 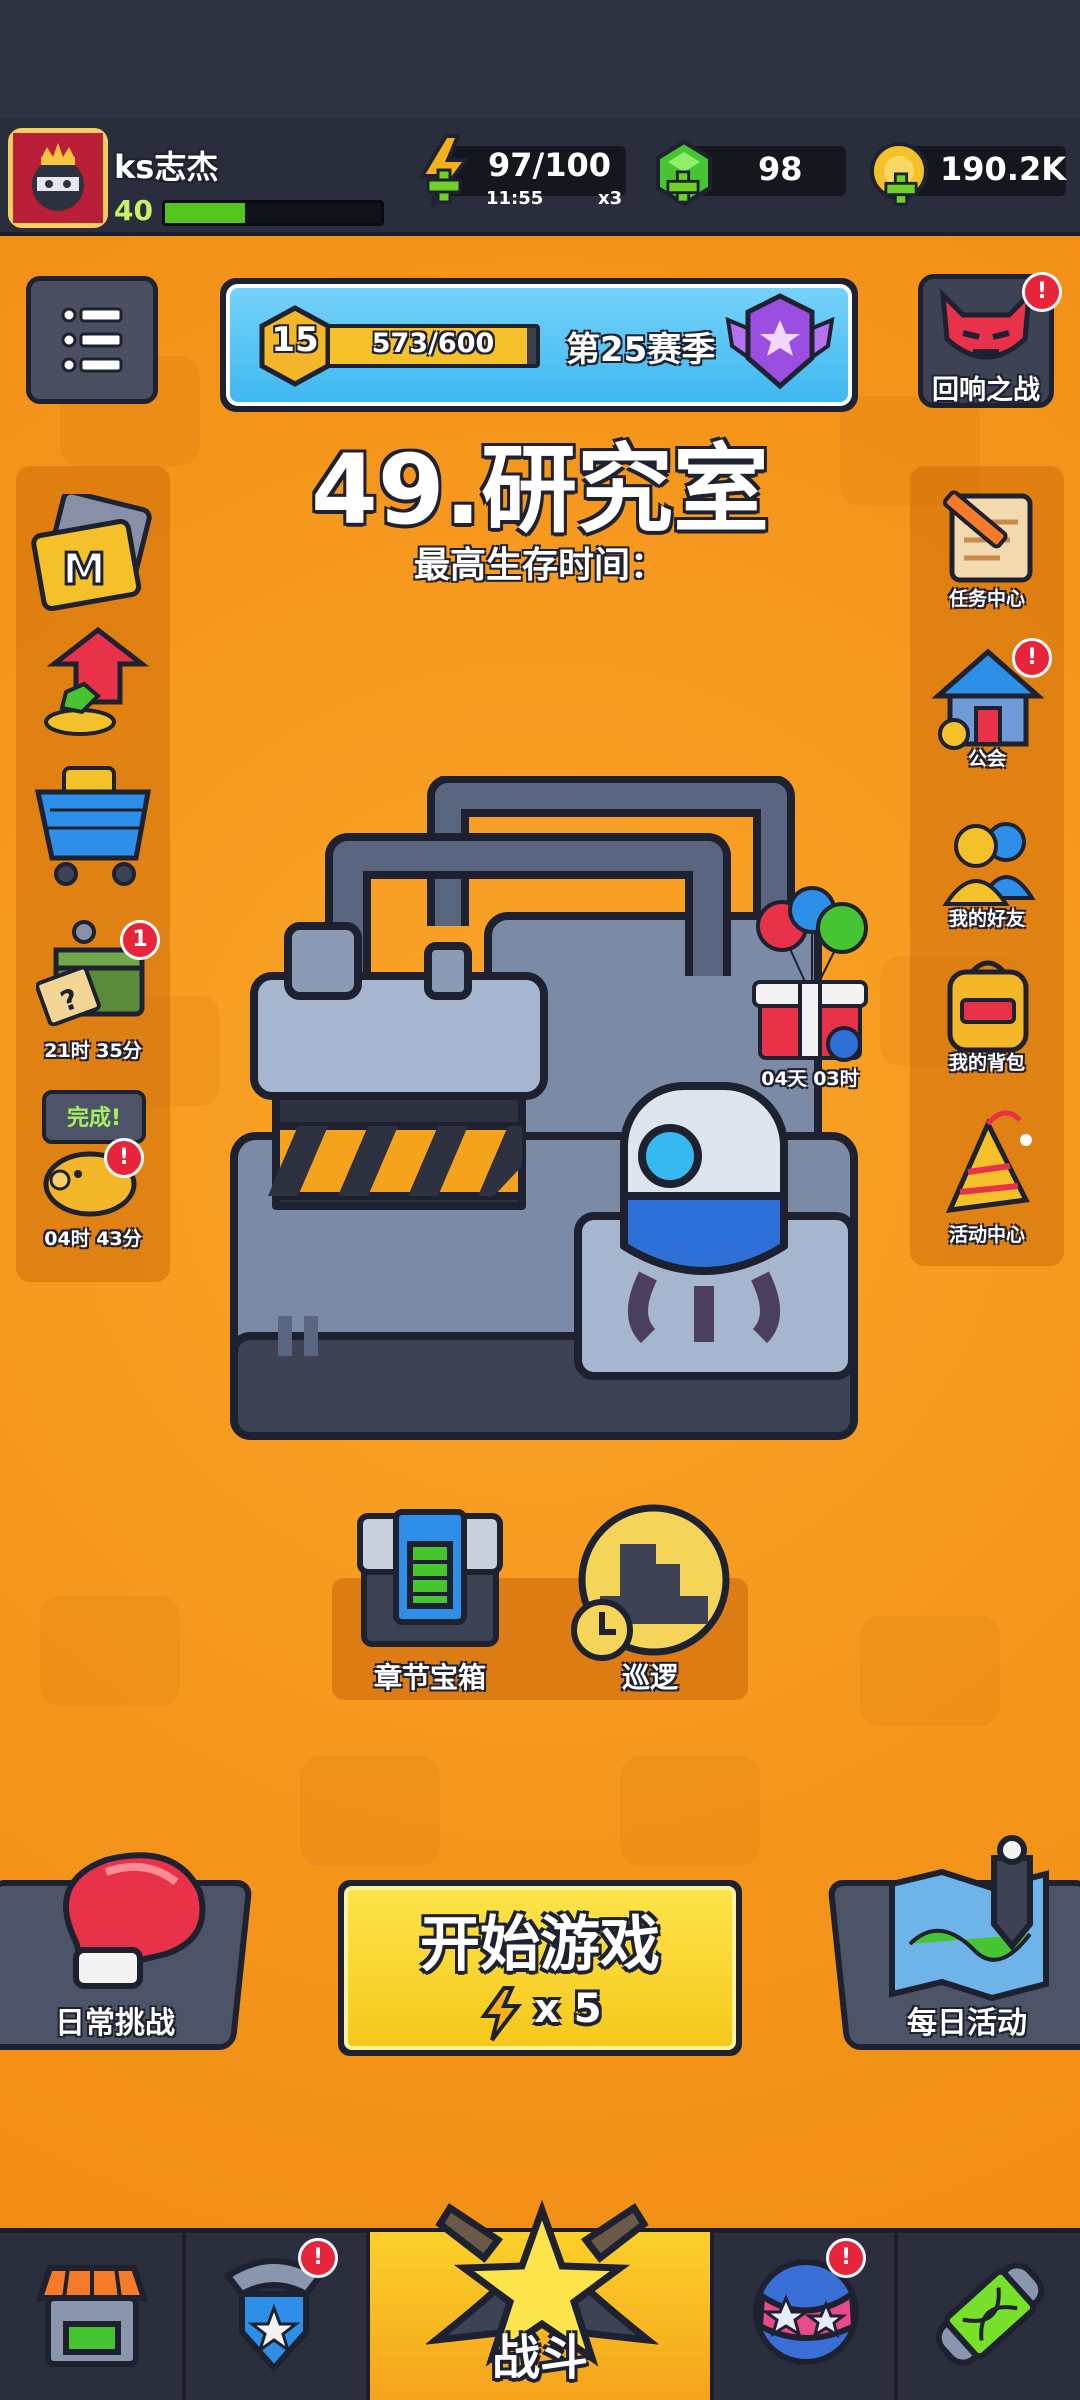 What do you see at coordinates (1042, 292) in the screenshot?
I see `echo-battle-alert-badge: !` at bounding box center [1042, 292].